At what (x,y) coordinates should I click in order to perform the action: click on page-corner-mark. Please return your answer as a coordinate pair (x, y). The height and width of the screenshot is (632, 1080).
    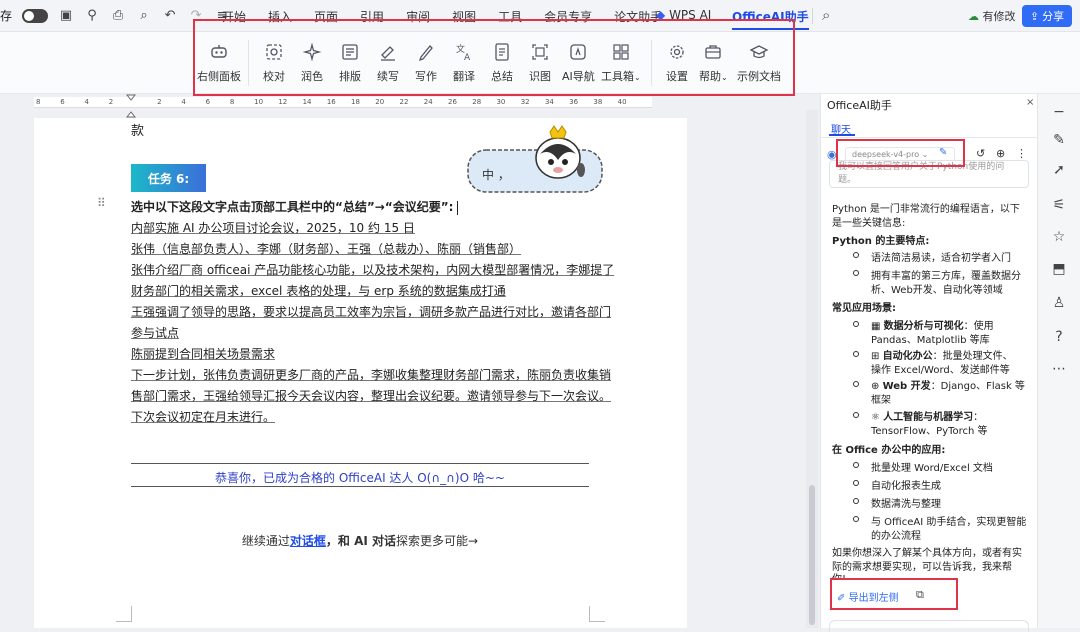
    Looking at the image, I should click on (124, 614).